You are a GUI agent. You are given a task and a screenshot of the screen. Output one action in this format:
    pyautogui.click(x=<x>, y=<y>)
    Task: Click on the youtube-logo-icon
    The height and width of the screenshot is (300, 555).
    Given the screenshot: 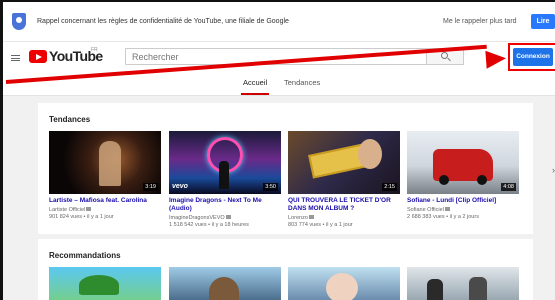 What is the action you would take?
    pyautogui.click(x=38, y=56)
    